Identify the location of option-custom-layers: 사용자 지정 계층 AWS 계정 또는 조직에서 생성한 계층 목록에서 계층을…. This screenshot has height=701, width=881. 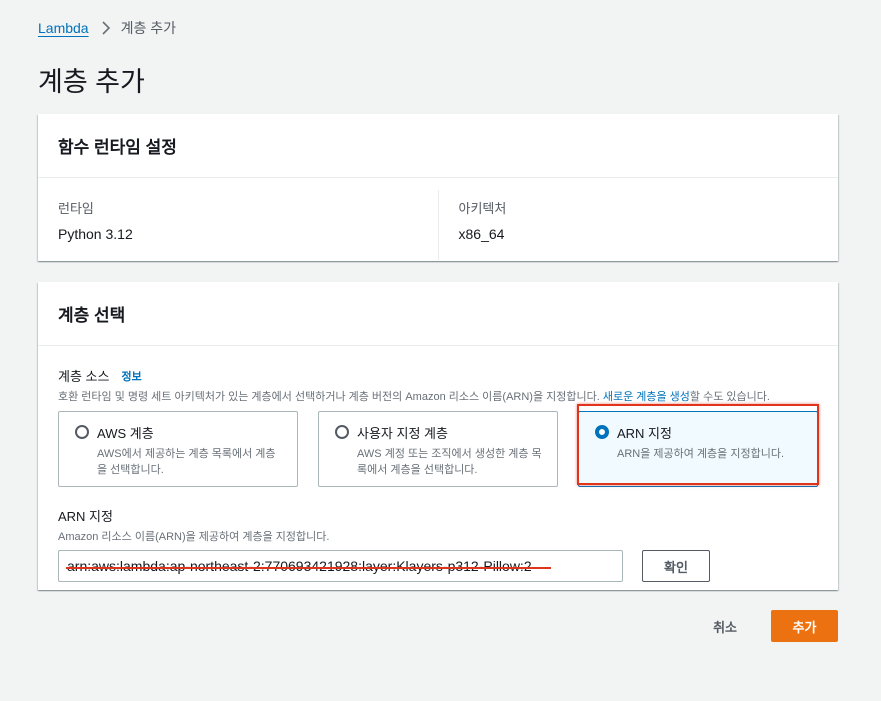
(438, 449).